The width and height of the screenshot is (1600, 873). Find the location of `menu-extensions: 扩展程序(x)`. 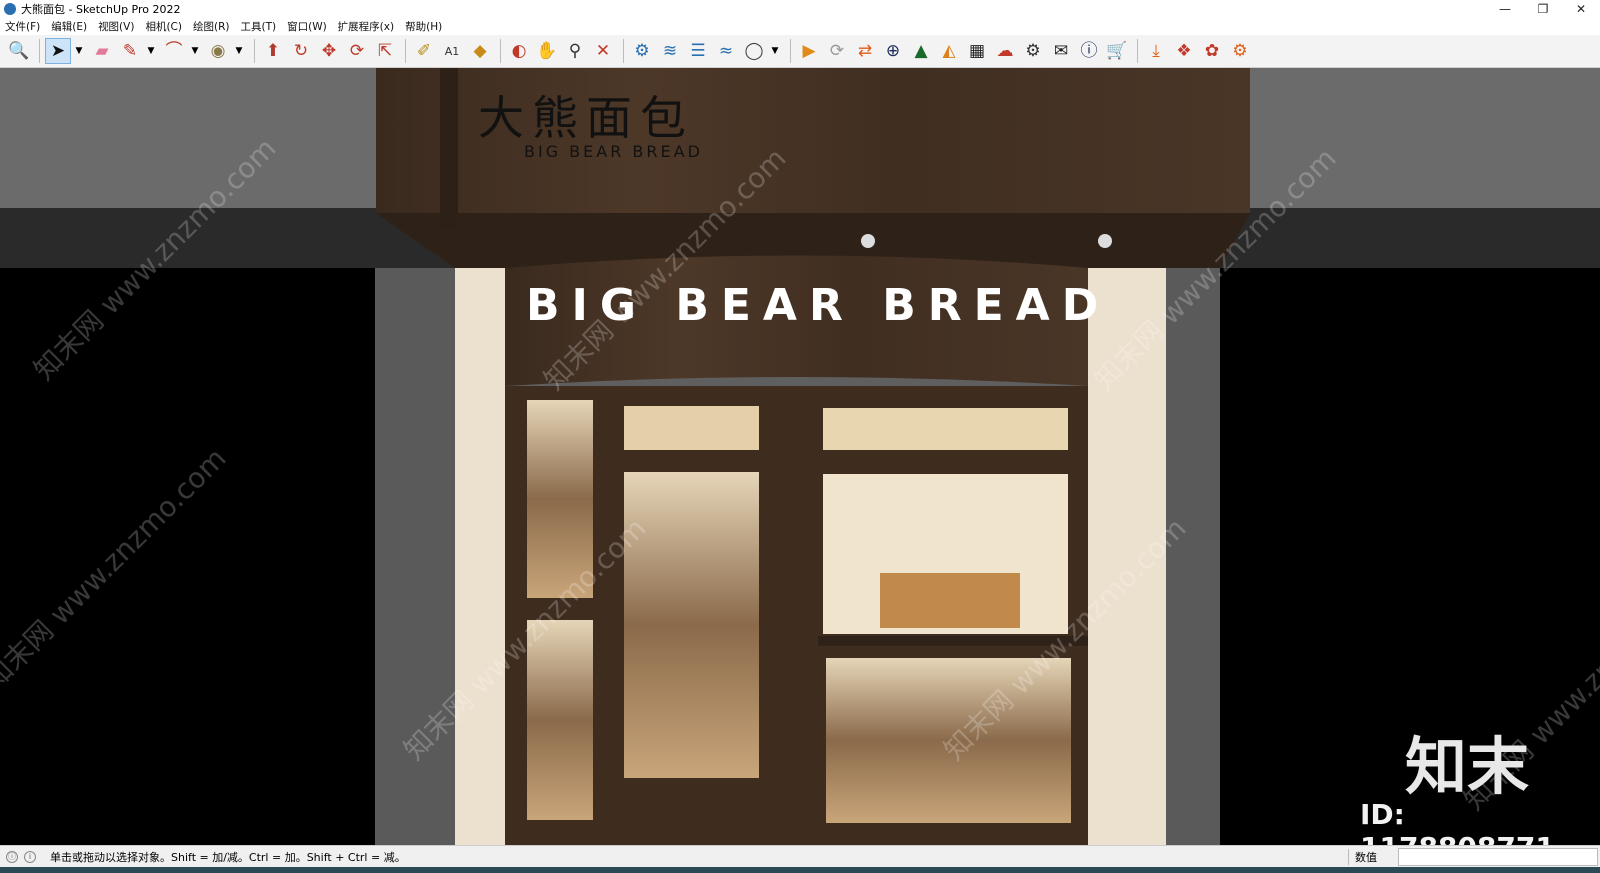

menu-extensions: 扩展程序(x) is located at coordinates (366, 26).